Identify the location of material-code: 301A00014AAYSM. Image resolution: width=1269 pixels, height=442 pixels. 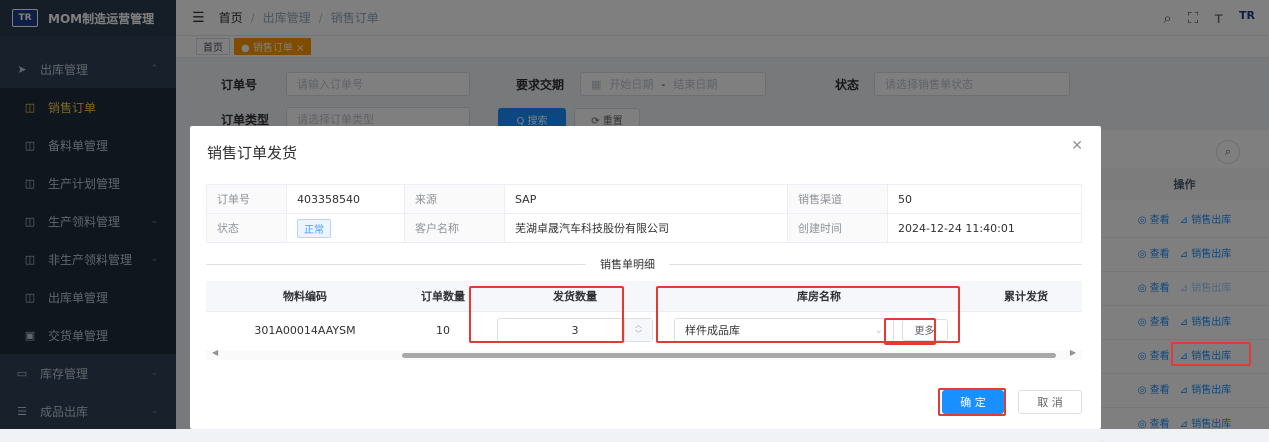
(305, 330).